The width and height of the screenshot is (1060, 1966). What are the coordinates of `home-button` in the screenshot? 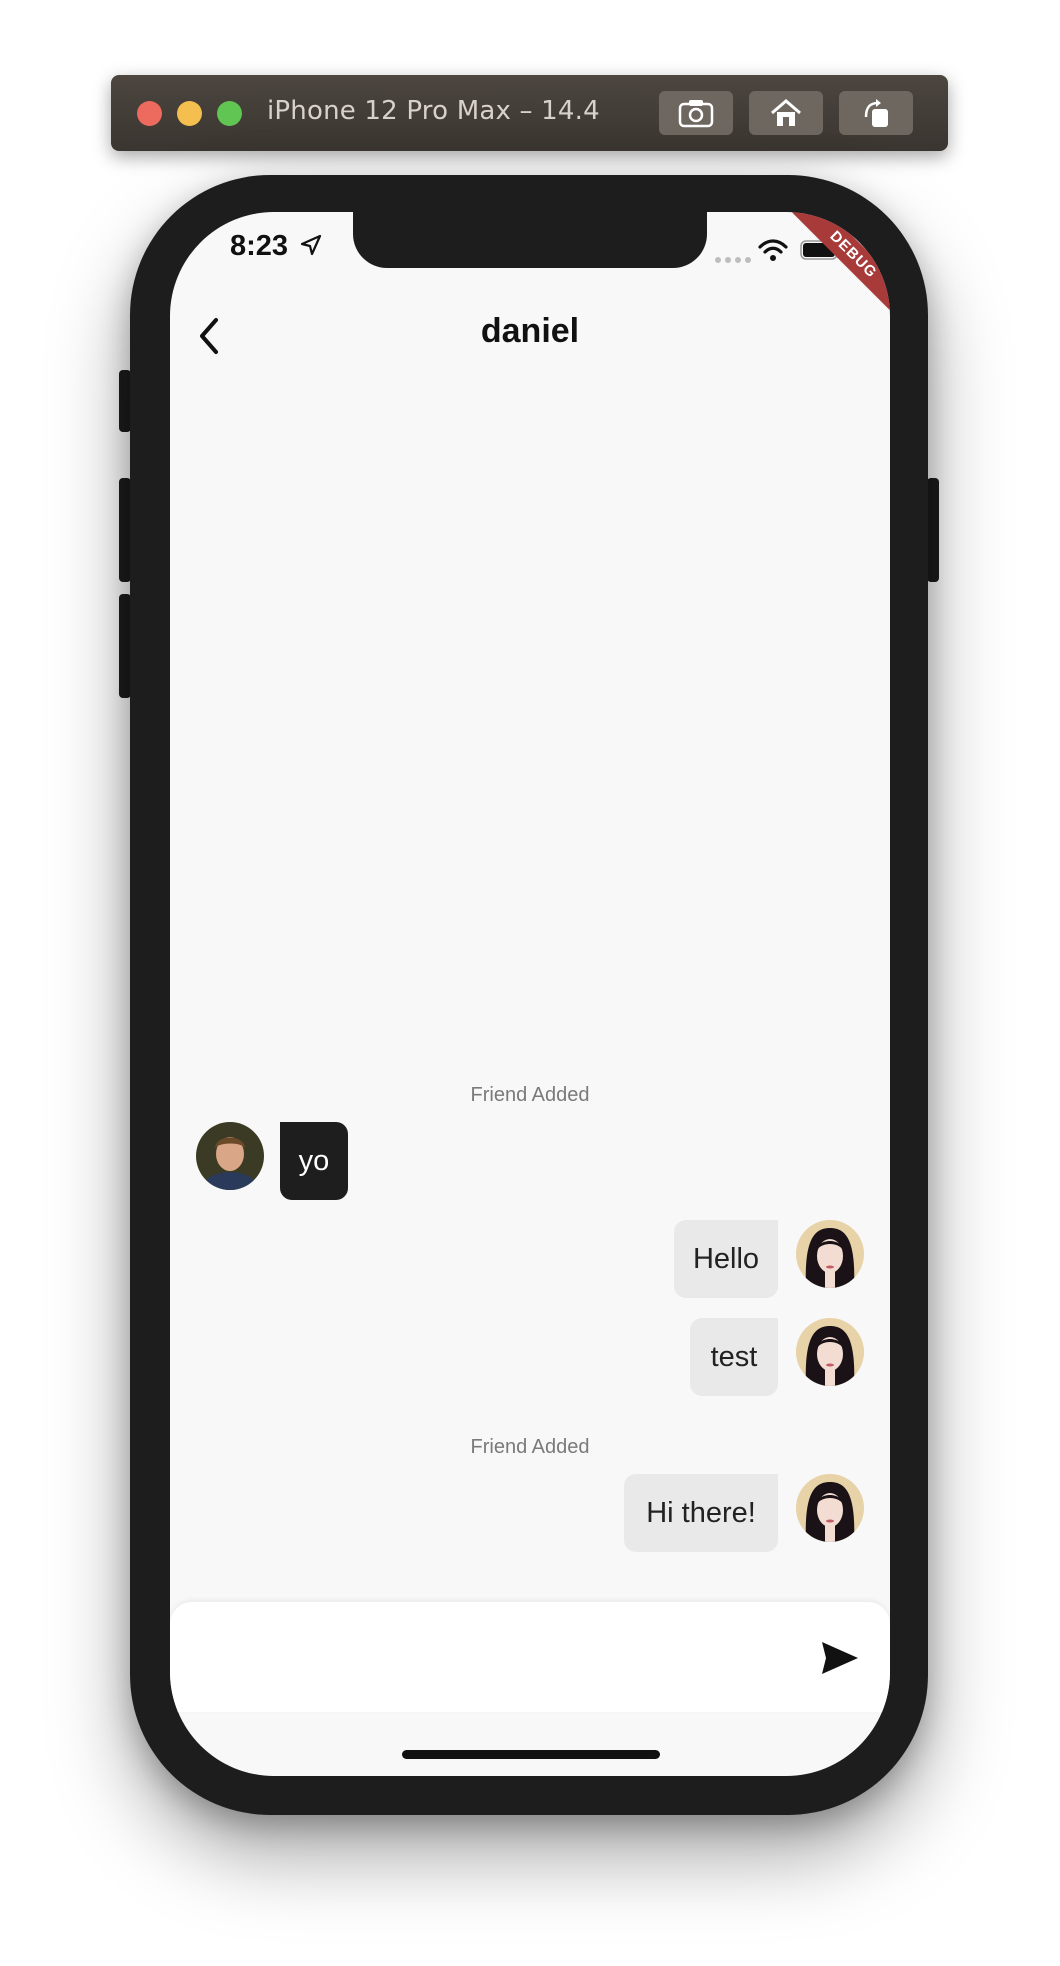 It's located at (786, 113).